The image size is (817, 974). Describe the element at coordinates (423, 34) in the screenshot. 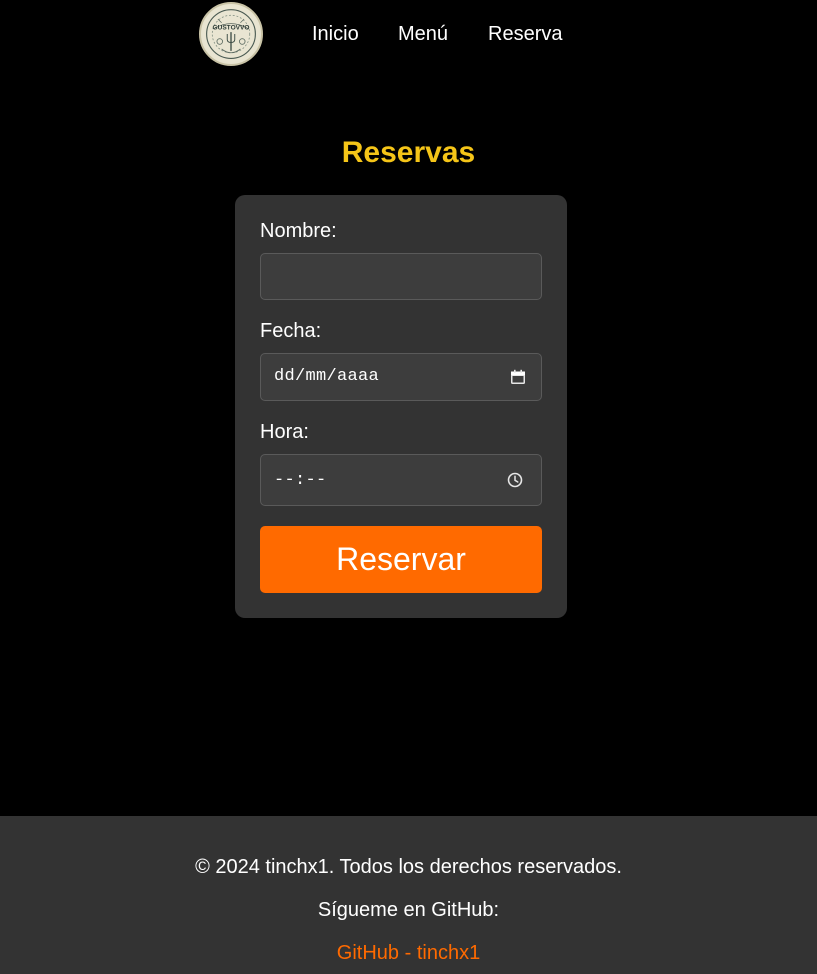

I see `nav-link-menu: Menú` at that location.